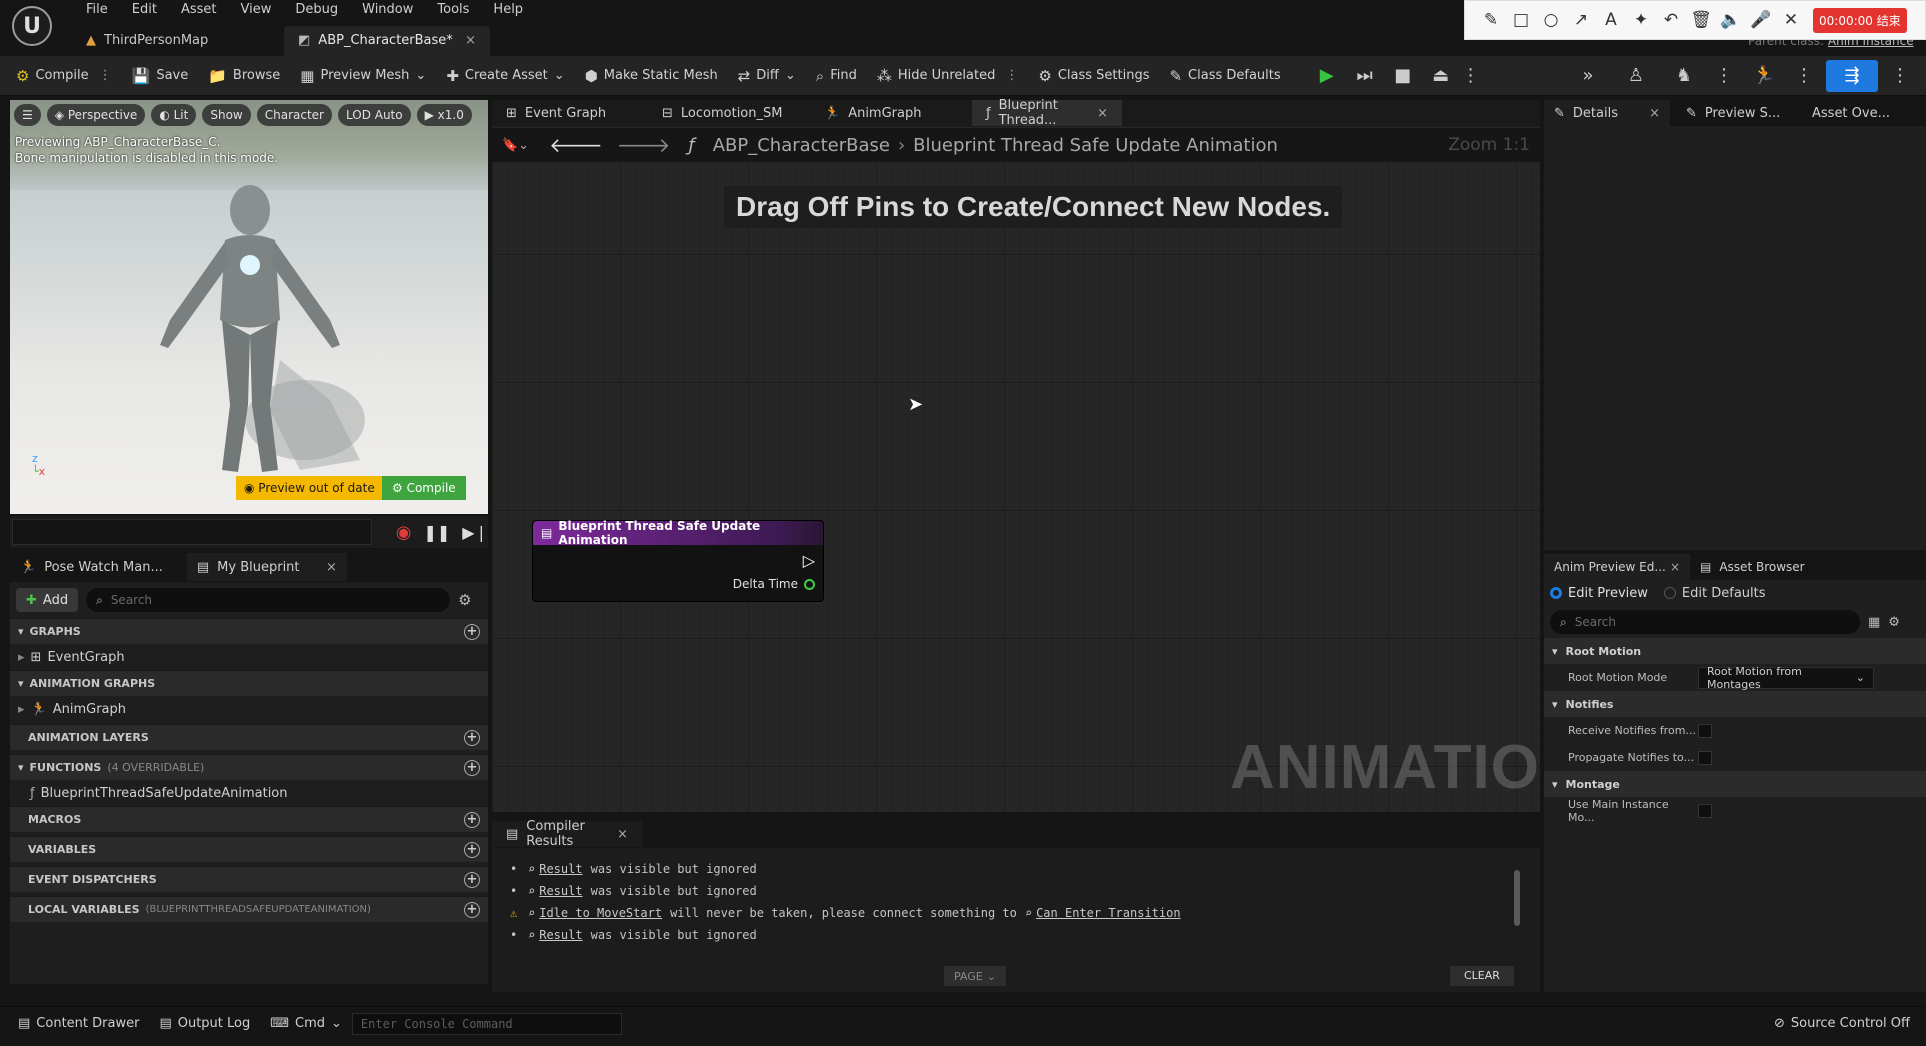  Describe the element at coordinates (1224, 76) in the screenshot. I see `class-defaults-button: ✎ Class Defaults` at that location.